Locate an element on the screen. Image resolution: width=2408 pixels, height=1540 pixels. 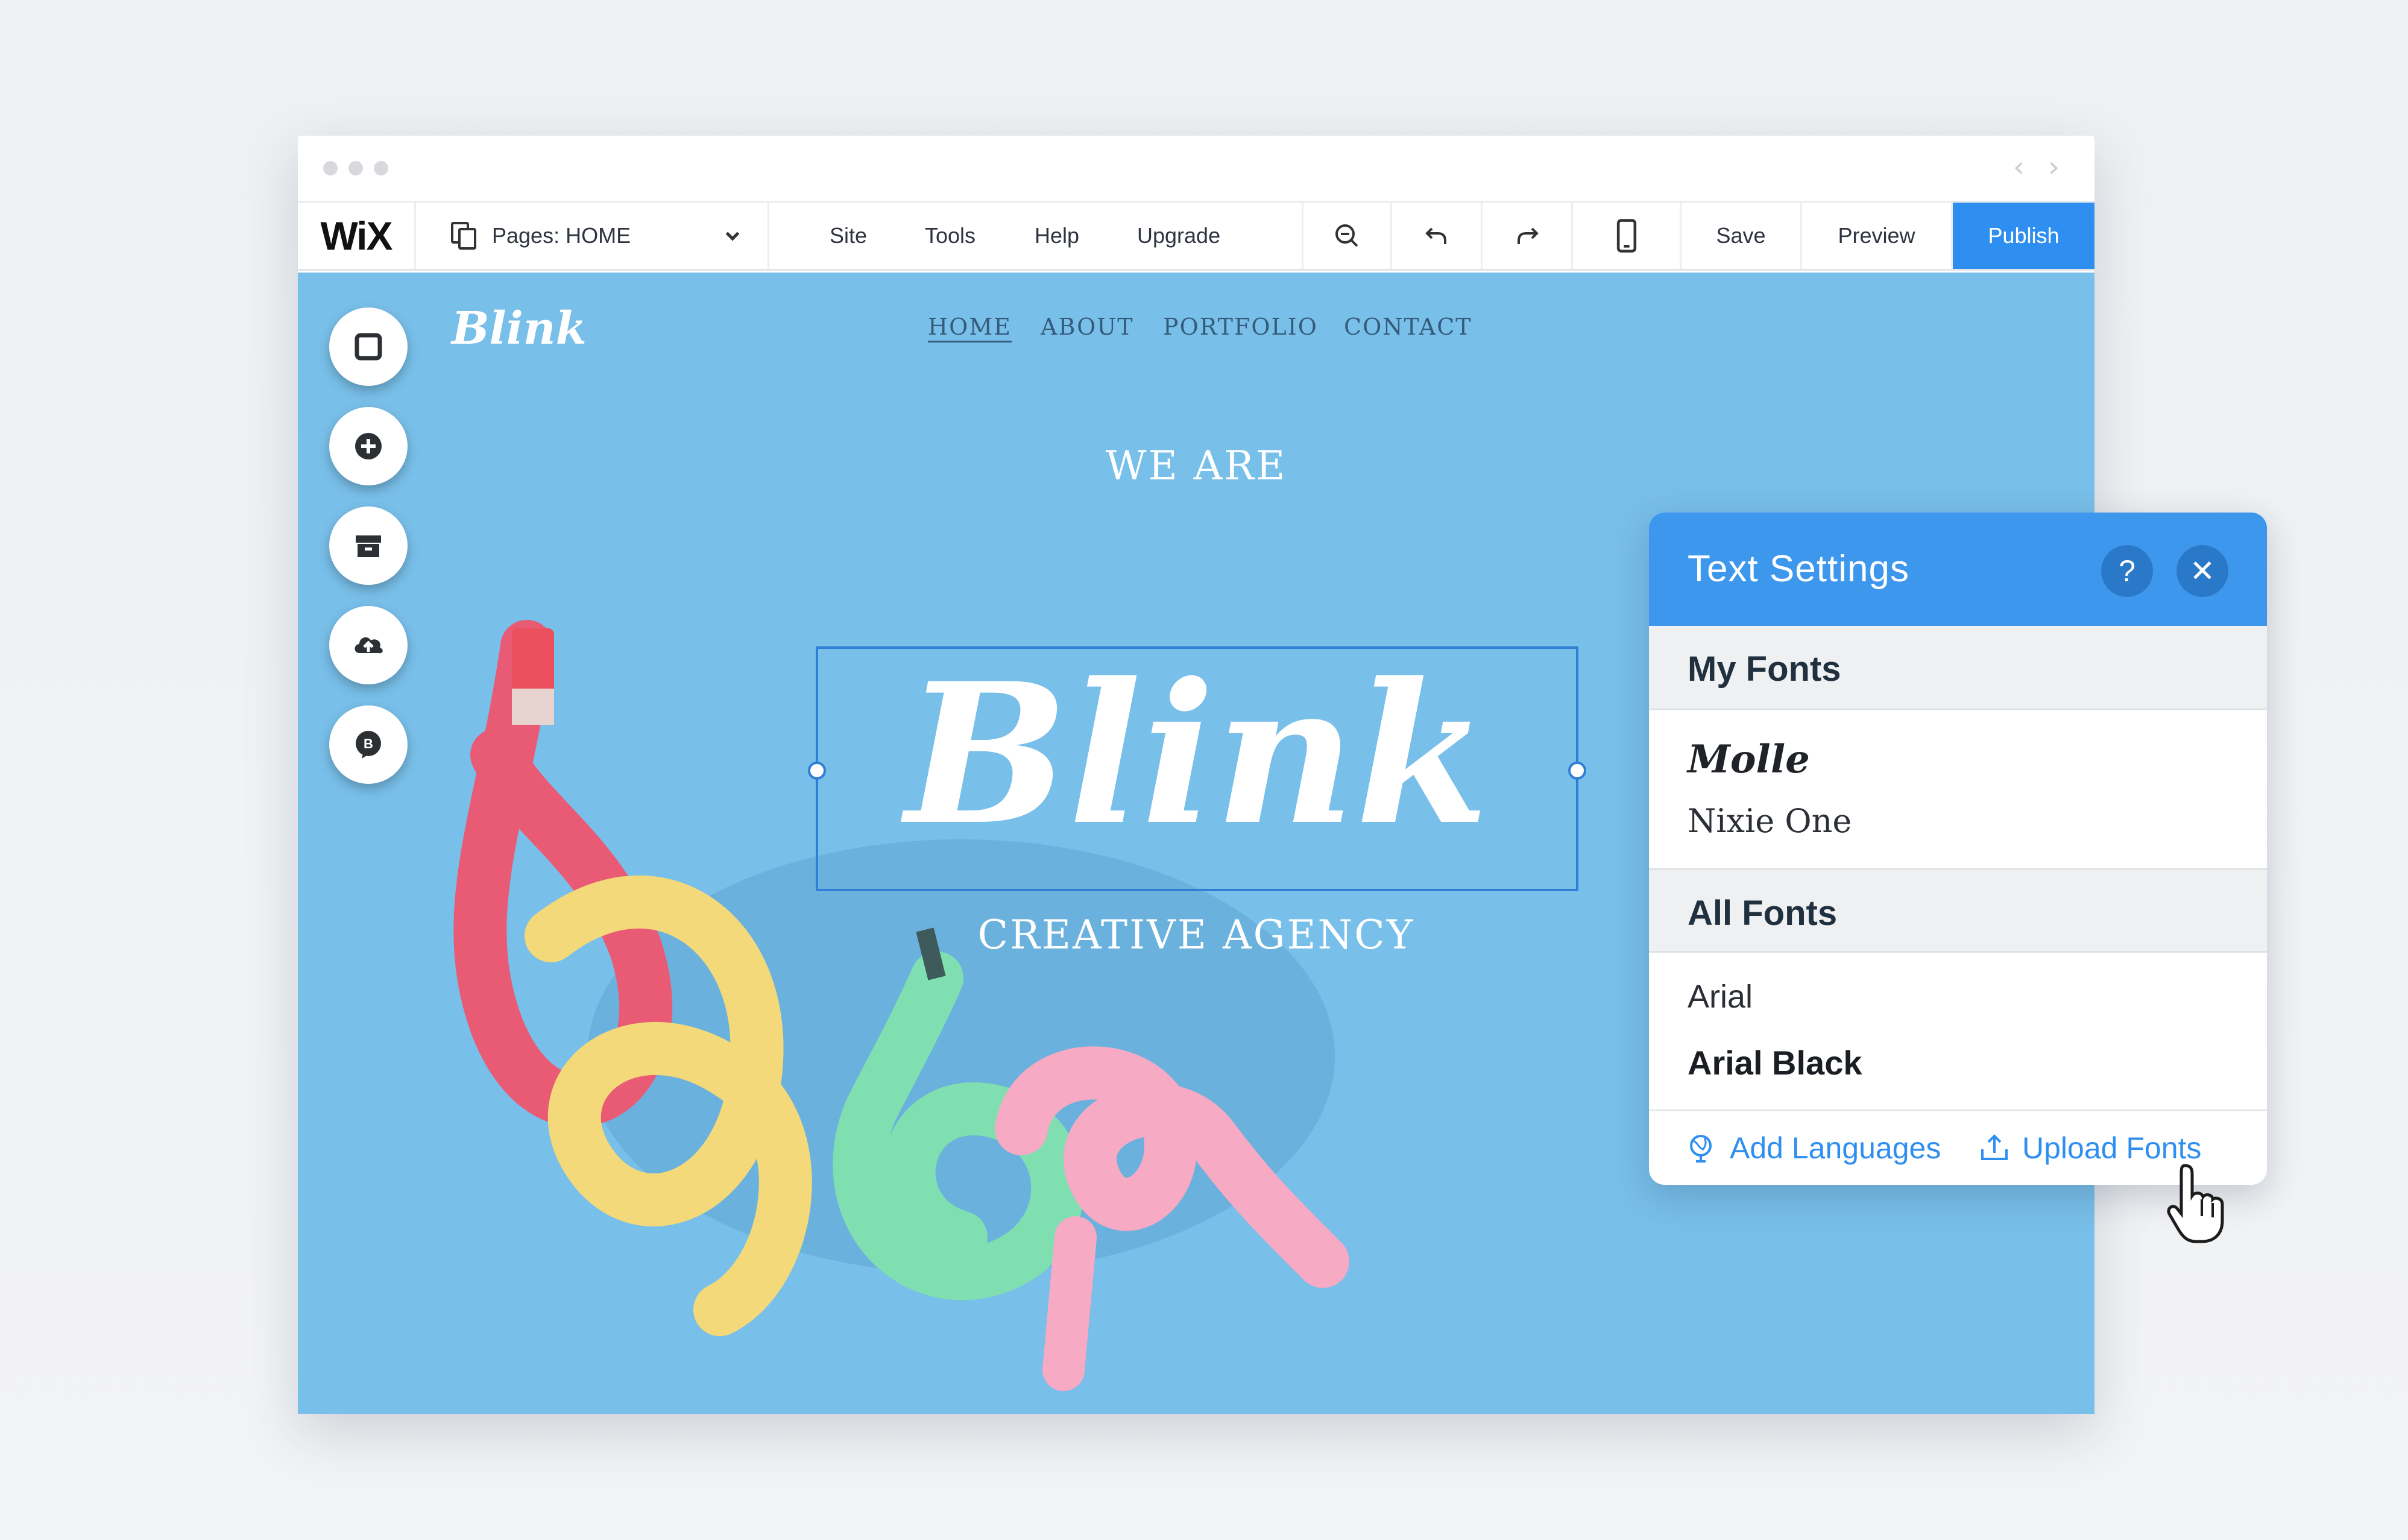
my-fonts-header: My Fonts is located at coordinates (1958, 668).